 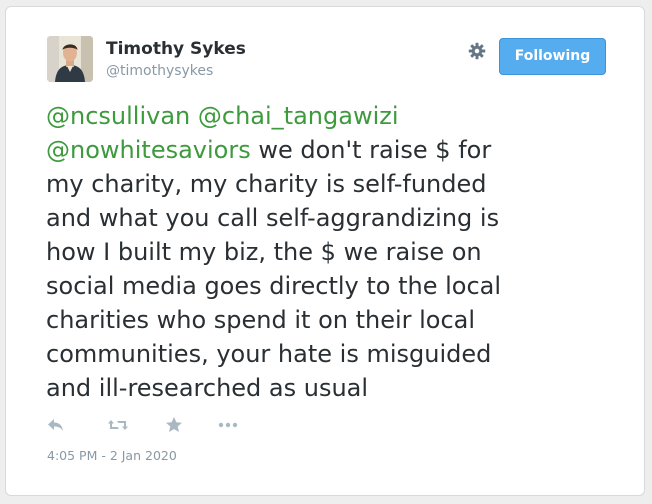 I want to click on tweet-text-line: social media goes directly to the local, so click(x=274, y=286).